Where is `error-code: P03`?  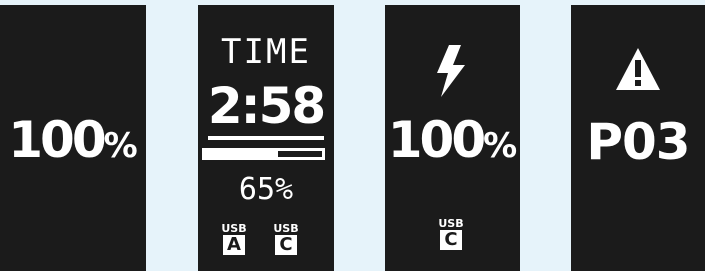 error-code: P03 is located at coordinates (638, 142).